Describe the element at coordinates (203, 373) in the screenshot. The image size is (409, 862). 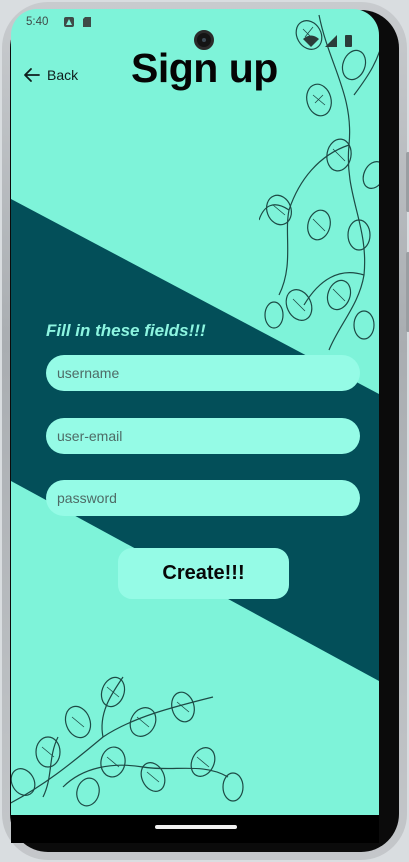
I see `username-input` at that location.